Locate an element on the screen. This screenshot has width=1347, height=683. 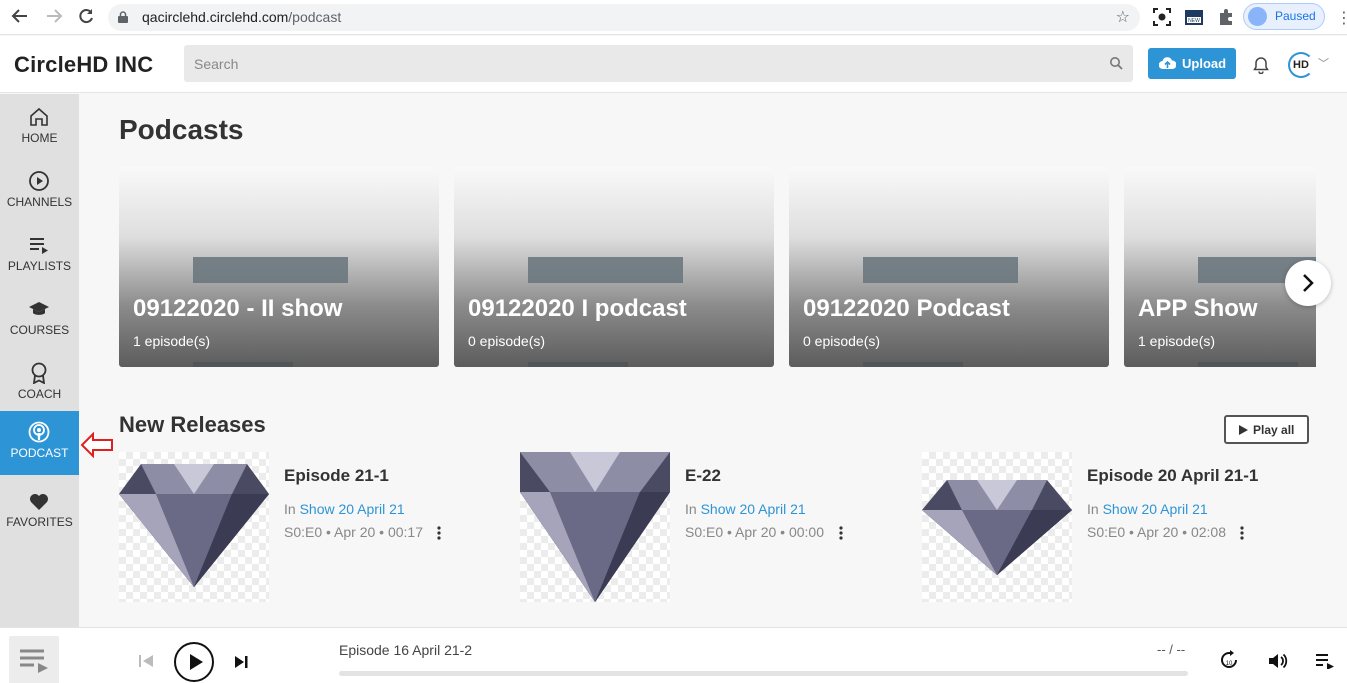
play-icon is located at coordinates (1243, 430).